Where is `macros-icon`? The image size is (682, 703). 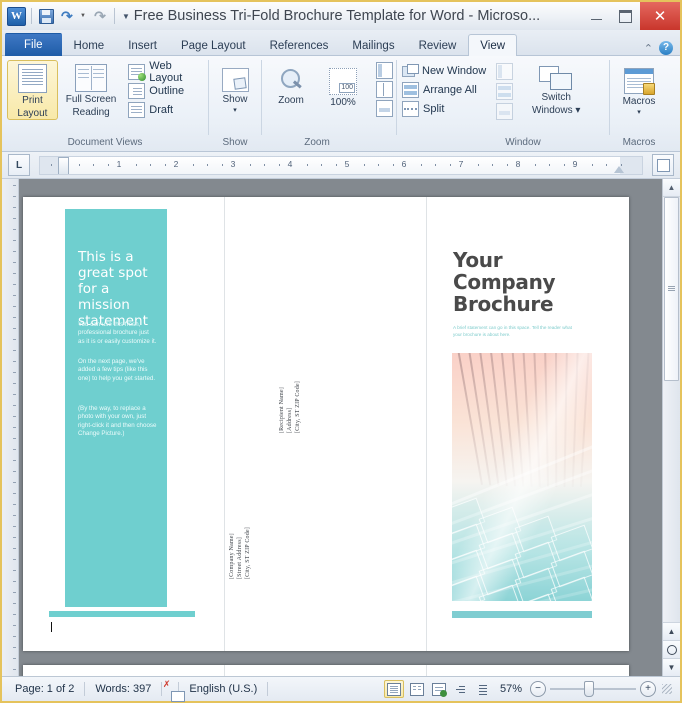
macros-icon is located at coordinates (639, 81).